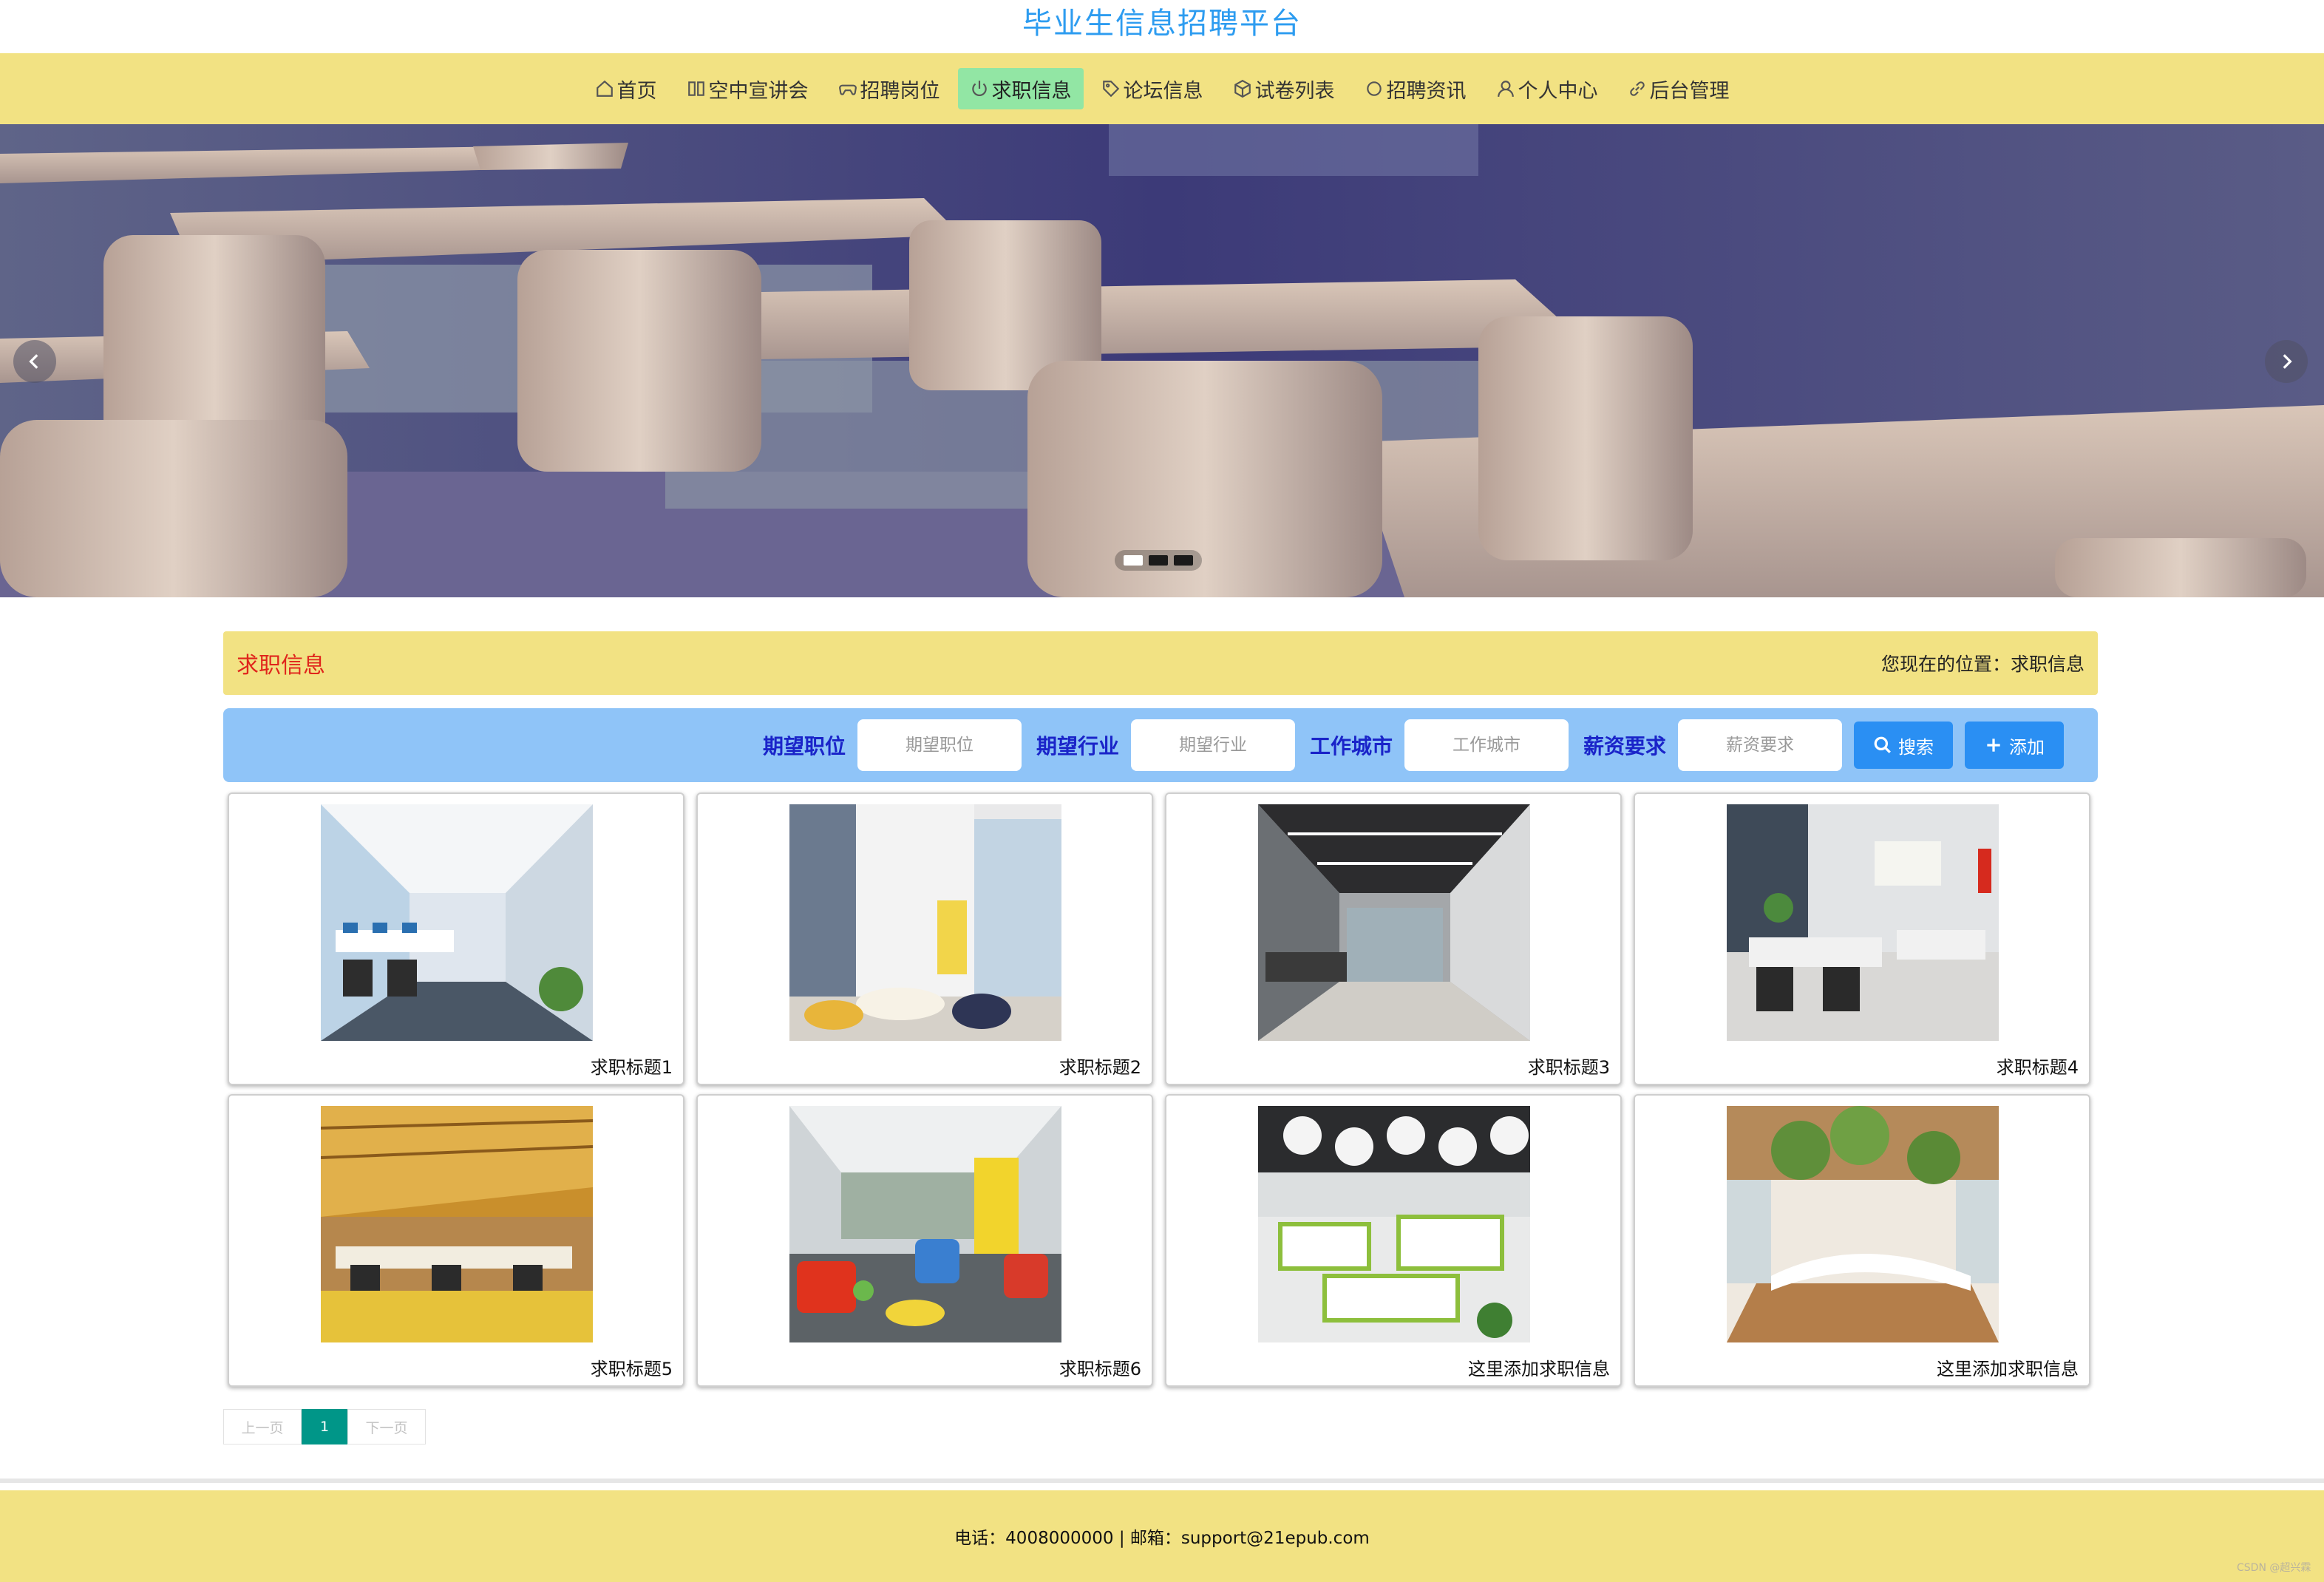  Describe the element at coordinates (1374, 88) in the screenshot. I see `circle-icon` at that location.